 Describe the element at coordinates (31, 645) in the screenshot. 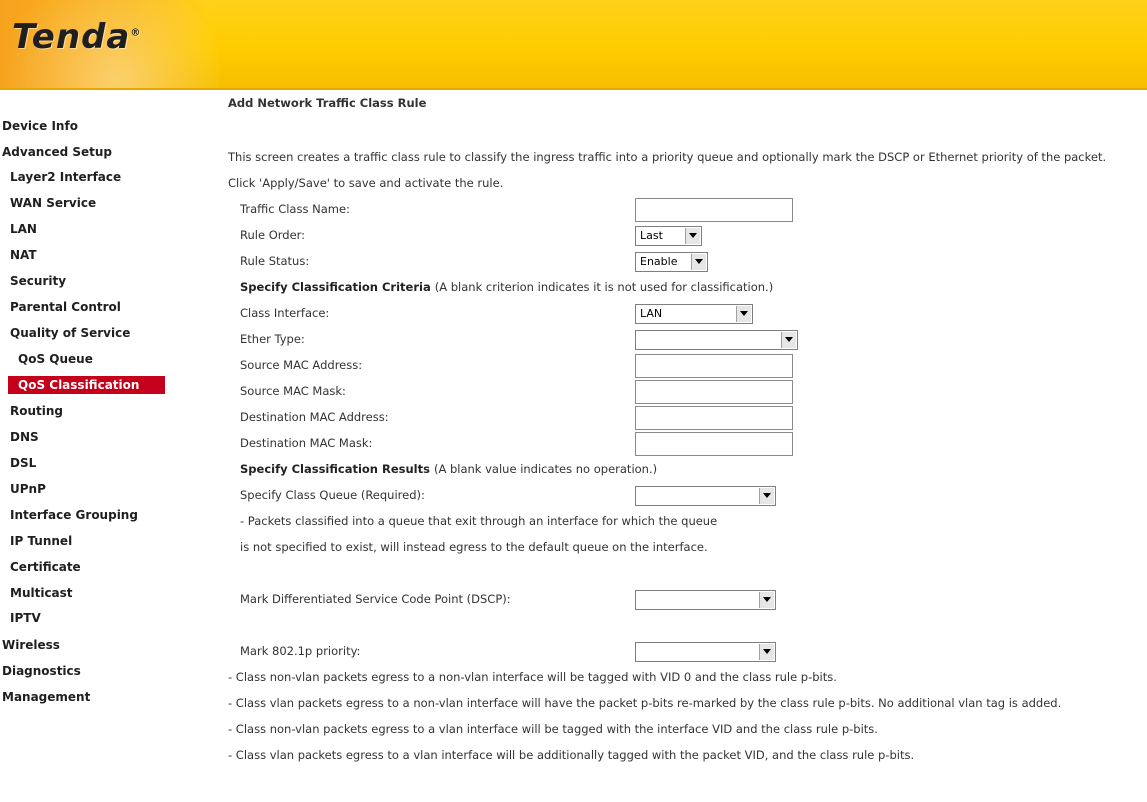

I see `sidebar-item-wireless: Wireless` at that location.